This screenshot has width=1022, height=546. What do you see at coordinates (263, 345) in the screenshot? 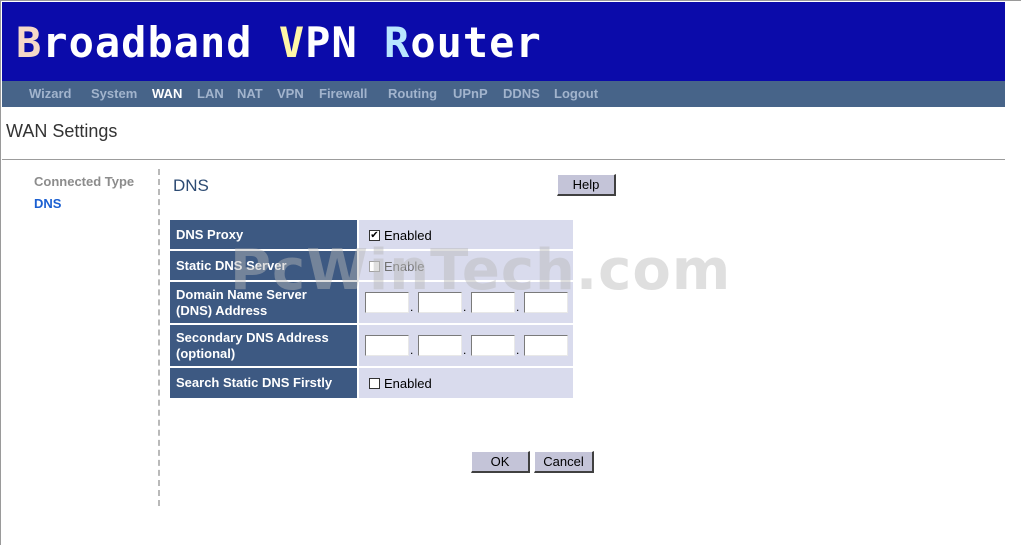
I see `secondary-dns-label: Secondary DNS Address (optional)` at bounding box center [263, 345].